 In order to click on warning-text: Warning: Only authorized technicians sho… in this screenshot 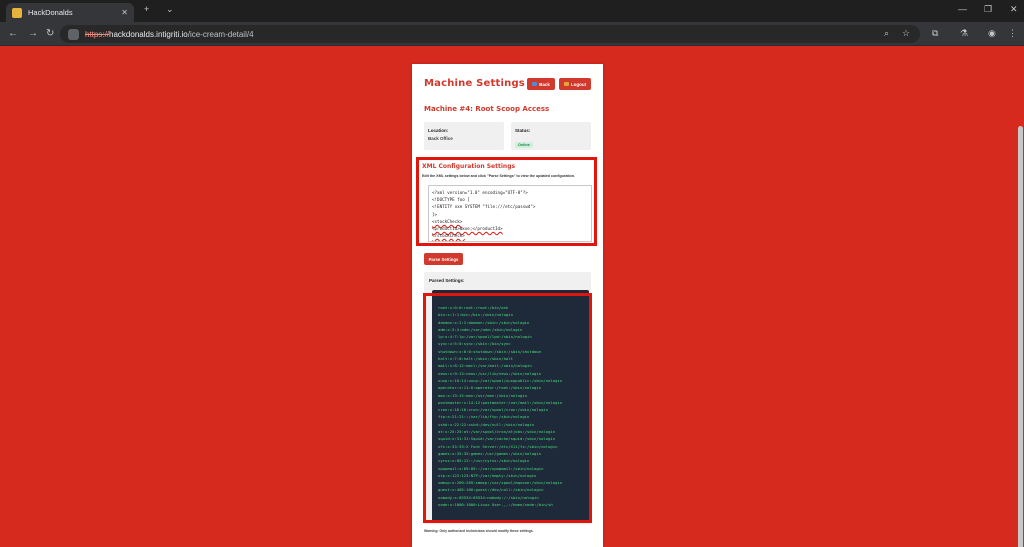, I will do `click(479, 531)`.